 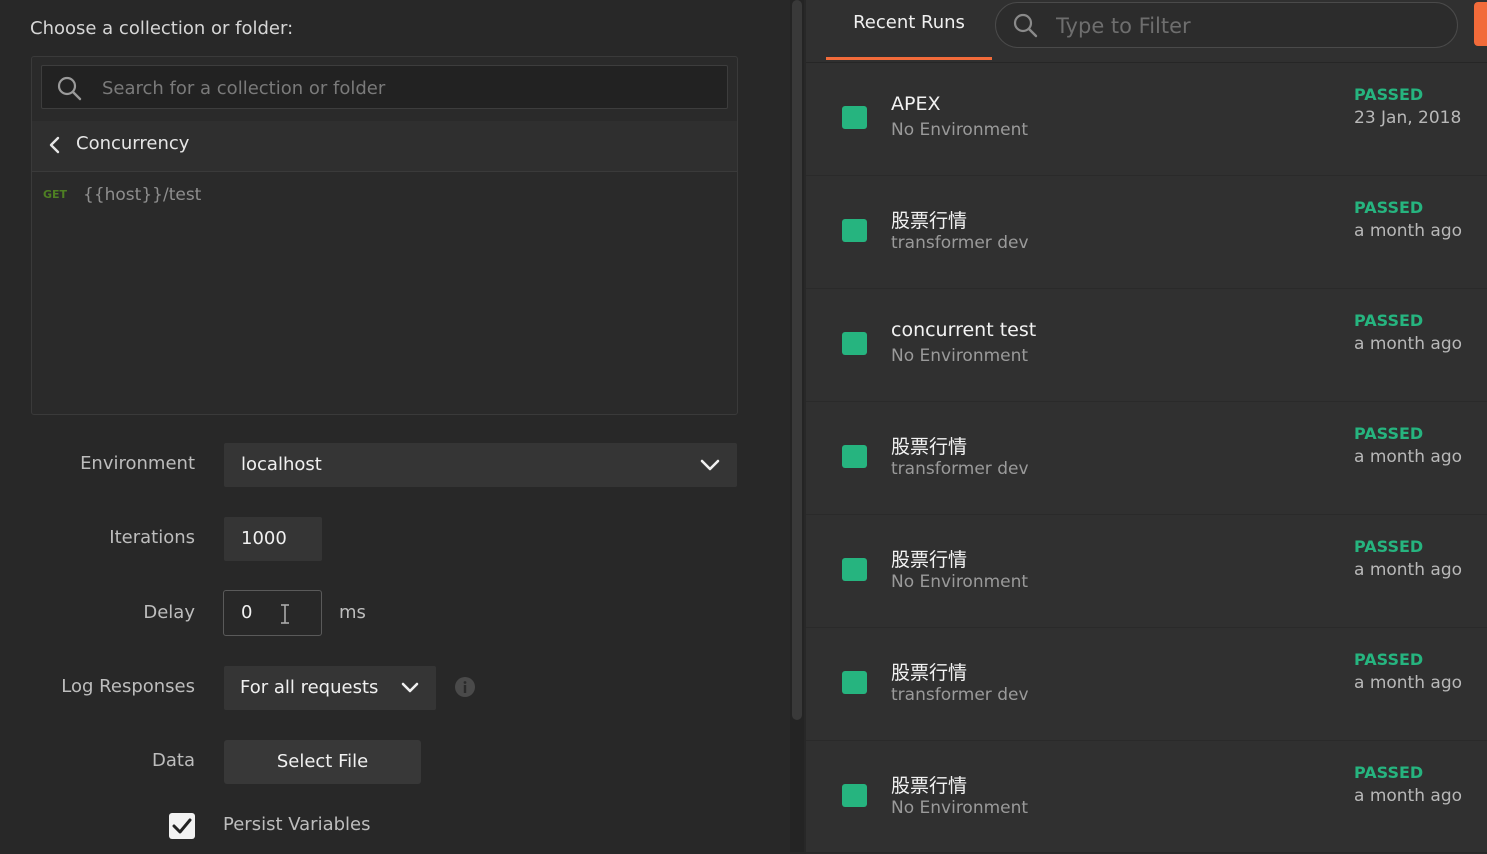 What do you see at coordinates (352, 612) in the screenshot?
I see `delay-unit-label: ms` at bounding box center [352, 612].